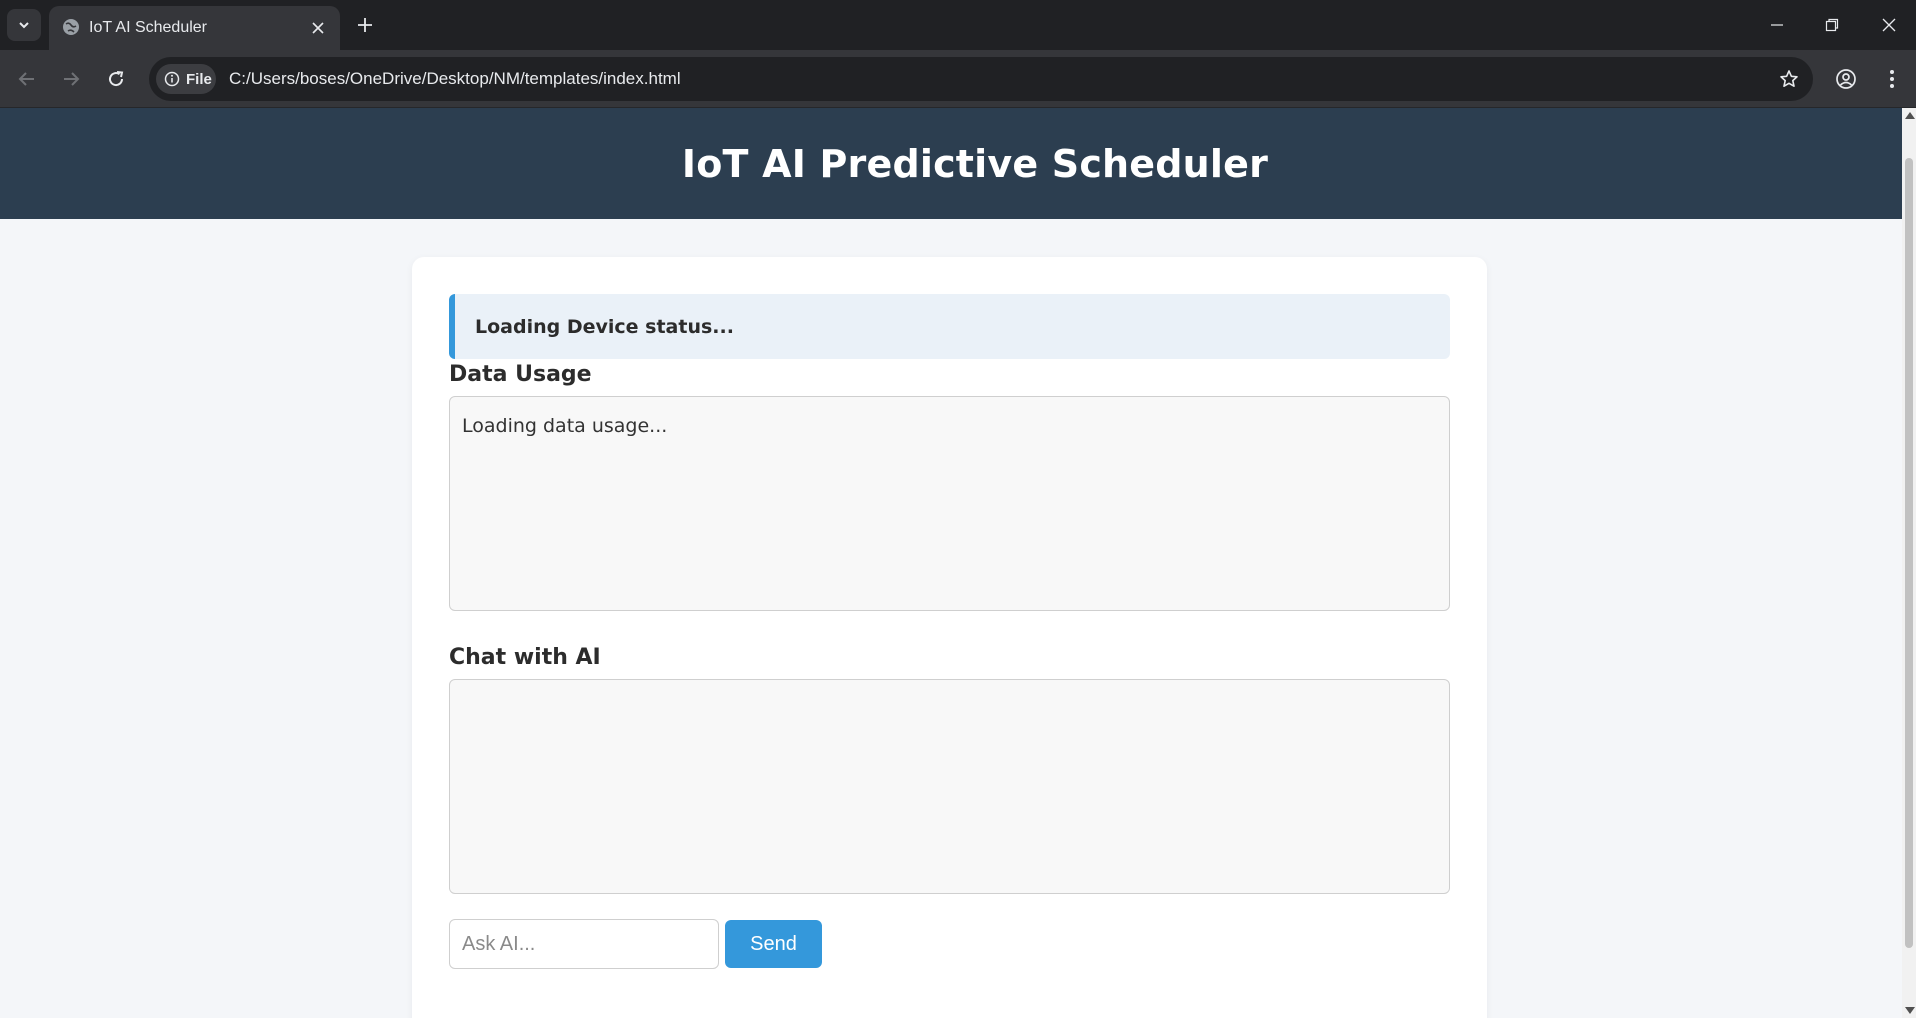 This screenshot has height=1018, width=1916. I want to click on close-window-button, so click(1889, 25).